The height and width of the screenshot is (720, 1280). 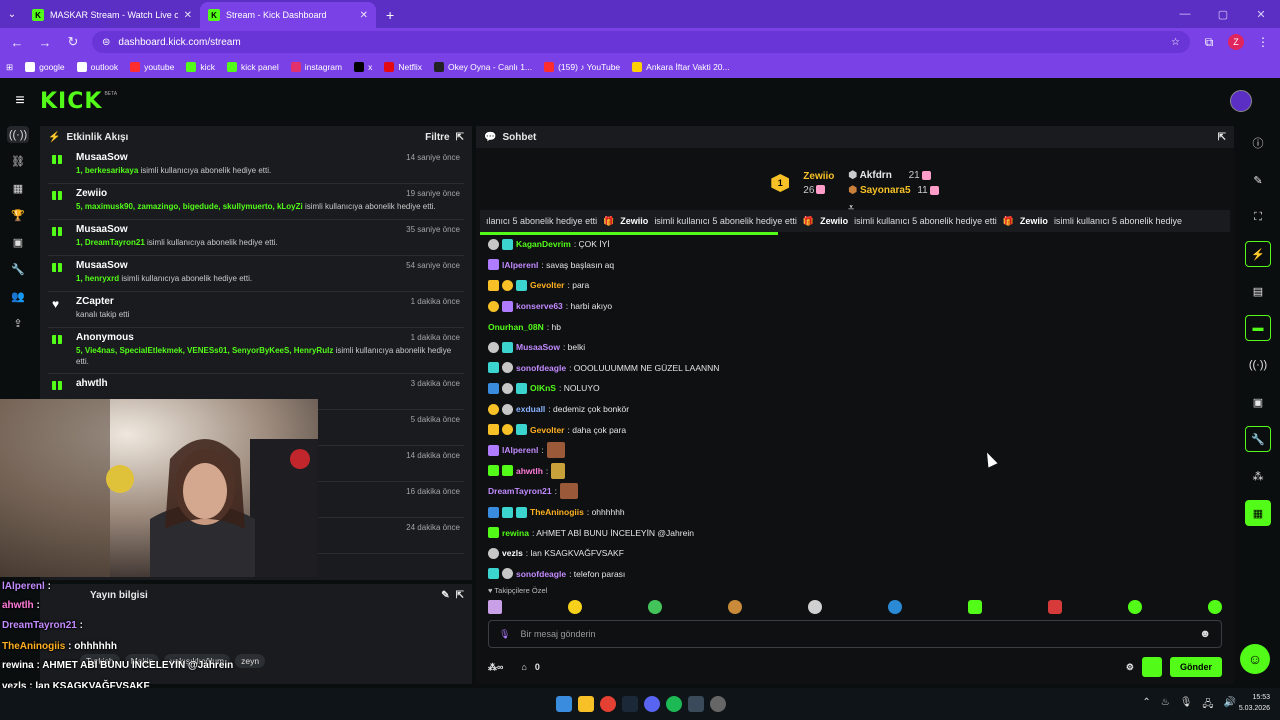 What do you see at coordinates (71, 101) in the screenshot?
I see `kick-logo: KICK` at bounding box center [71, 101].